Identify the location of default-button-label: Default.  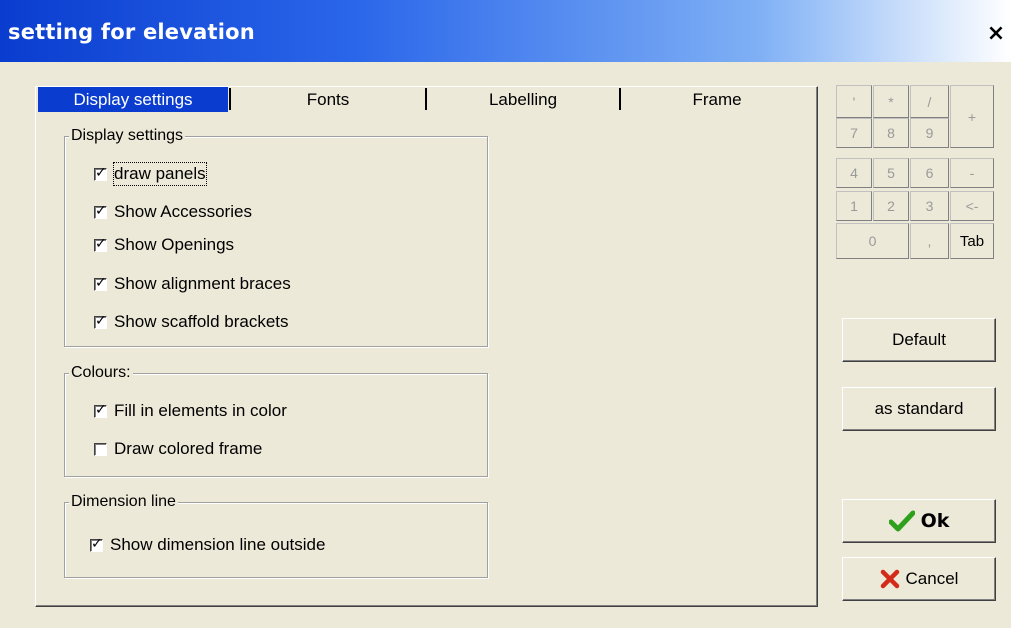
(919, 339).